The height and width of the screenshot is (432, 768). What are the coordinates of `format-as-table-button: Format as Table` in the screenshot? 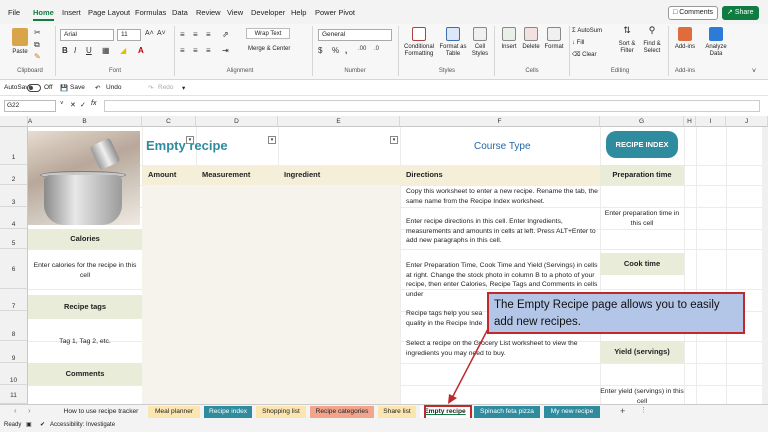 It's located at (453, 42).